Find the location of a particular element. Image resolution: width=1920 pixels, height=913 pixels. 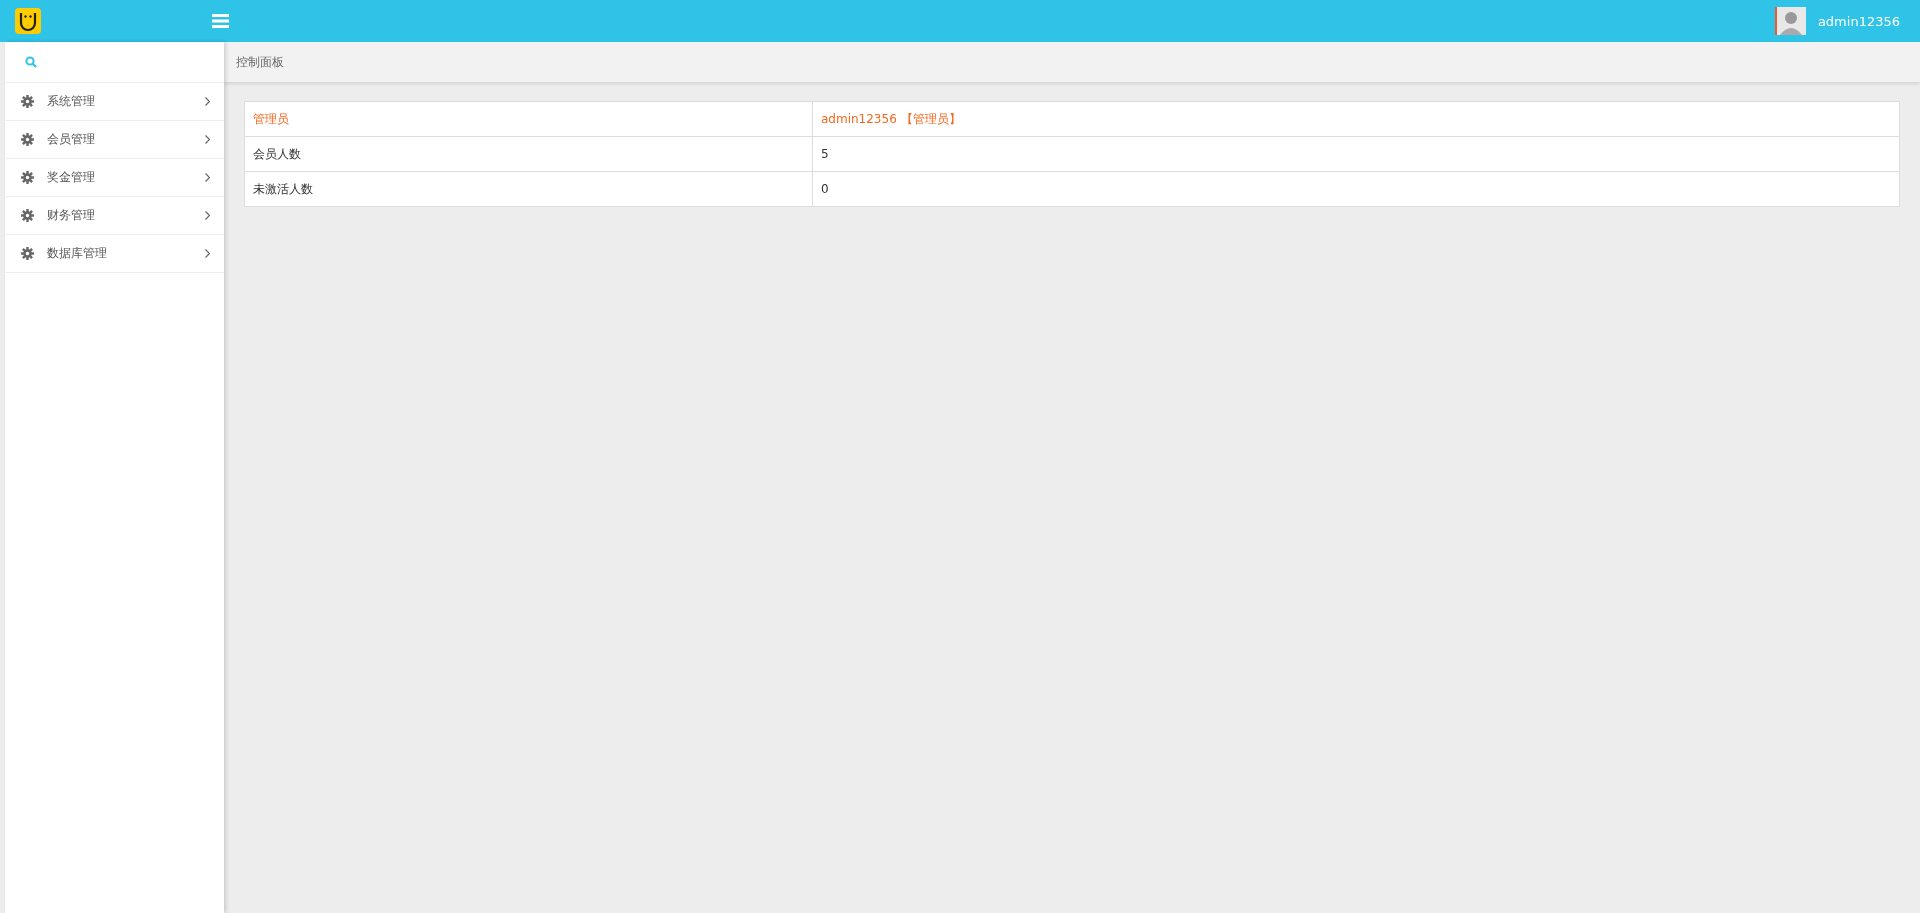

table-cell: 0 is located at coordinates (1356, 189).